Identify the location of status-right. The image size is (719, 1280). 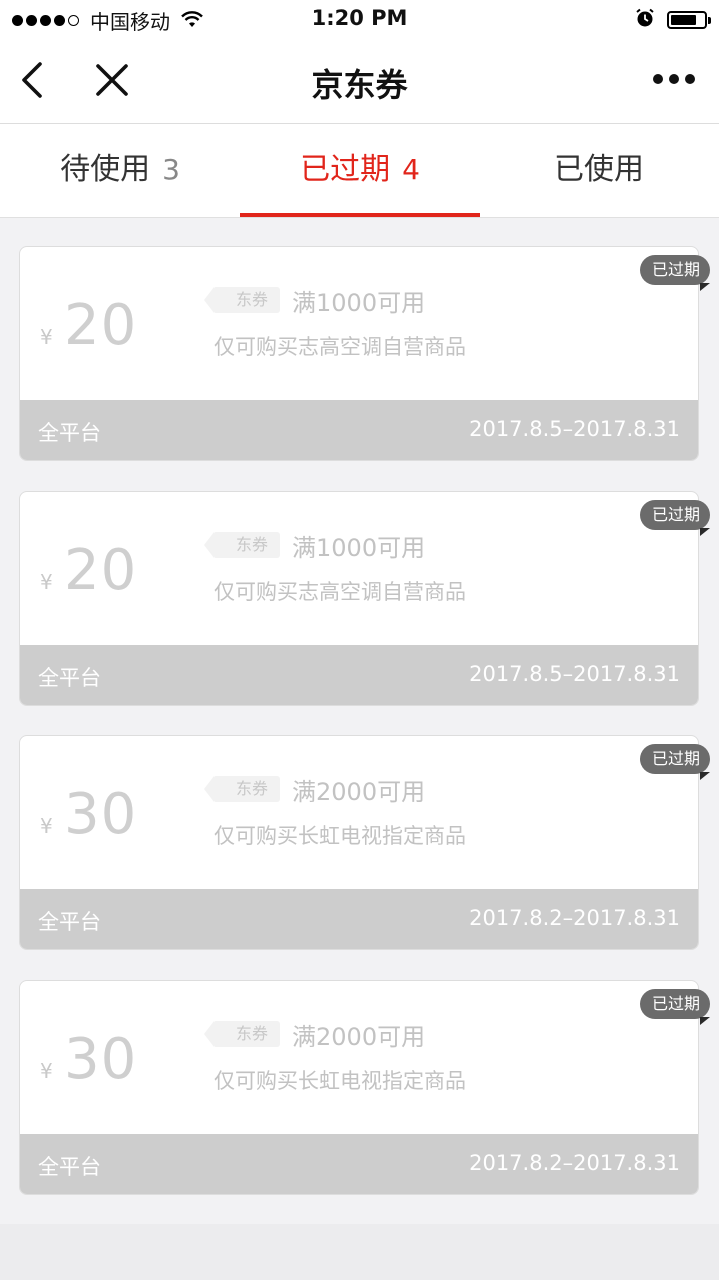
(673, 20).